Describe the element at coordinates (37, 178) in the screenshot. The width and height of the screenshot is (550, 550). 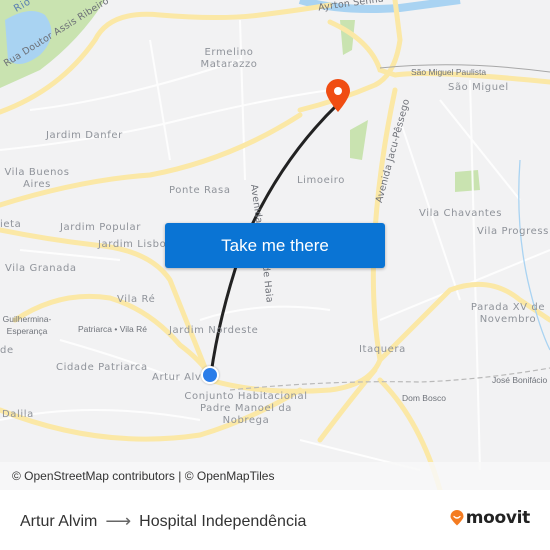
I see `map-label: Vila Buenos Aires` at that location.